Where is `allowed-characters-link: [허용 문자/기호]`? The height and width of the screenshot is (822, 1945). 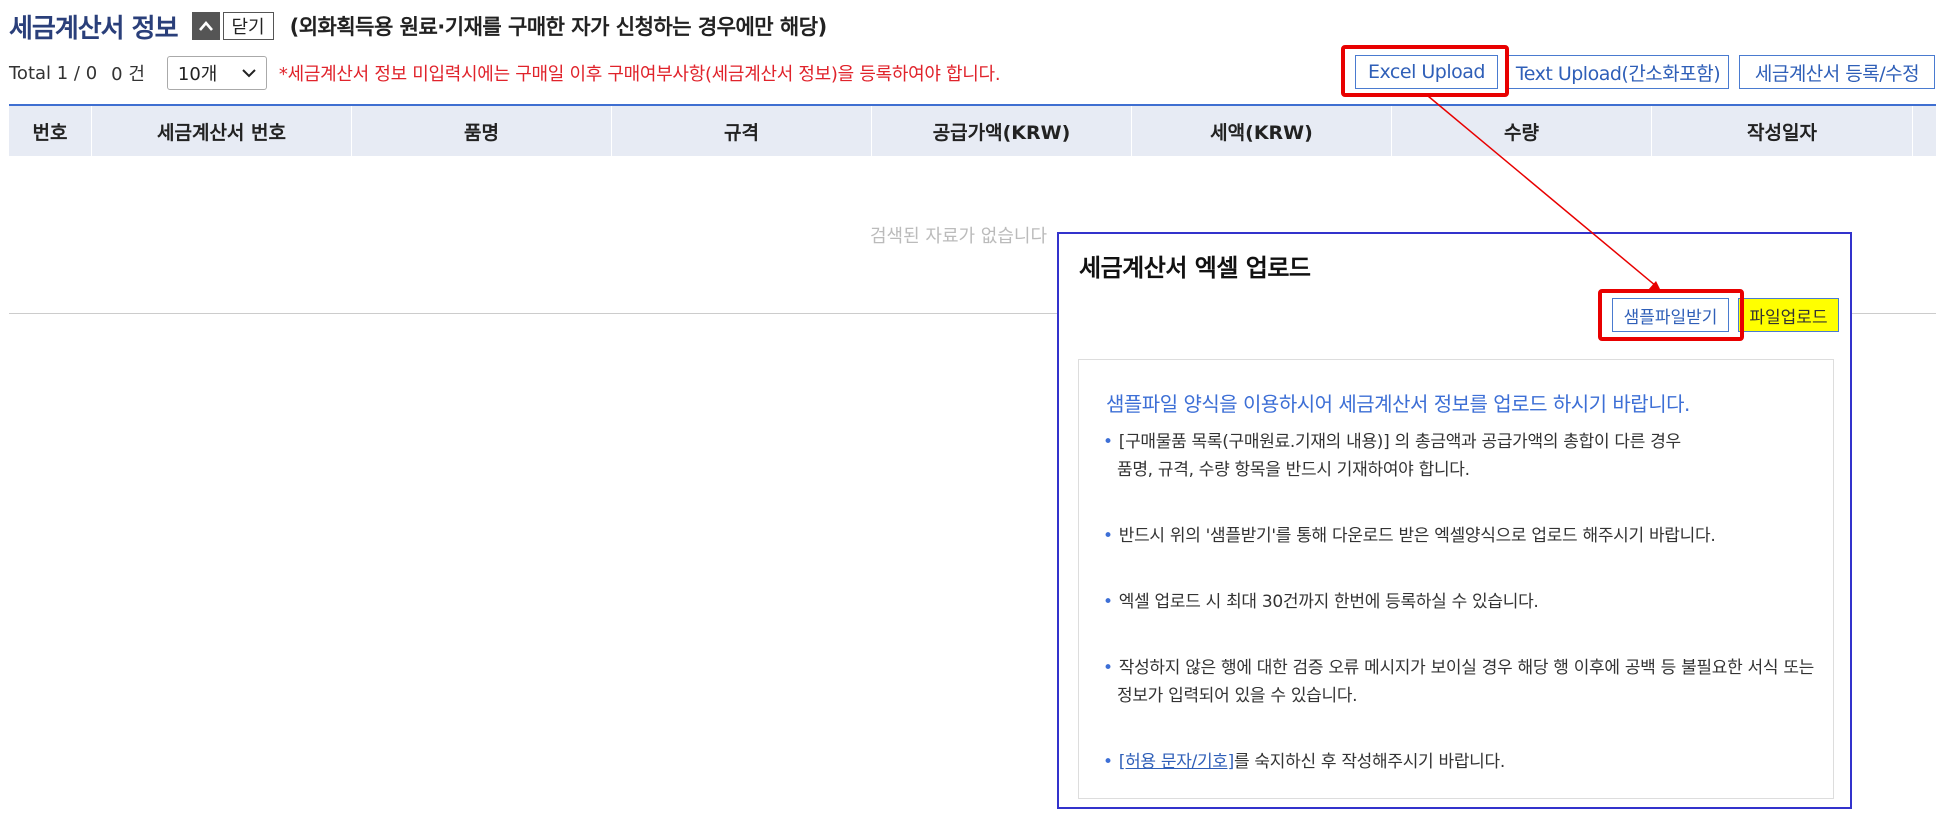 allowed-characters-link: [허용 문자/기호] is located at coordinates (1177, 762).